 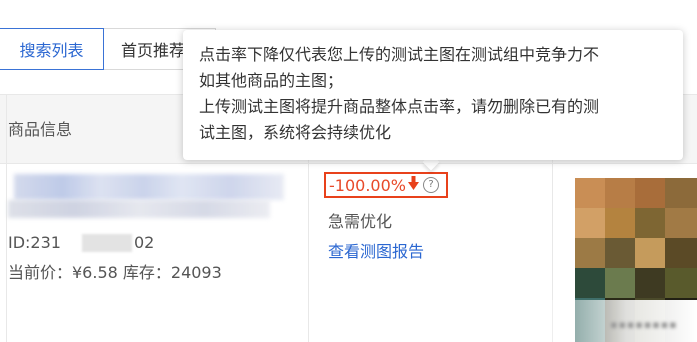 I want to click on product-id-redacted, so click(x=107, y=243).